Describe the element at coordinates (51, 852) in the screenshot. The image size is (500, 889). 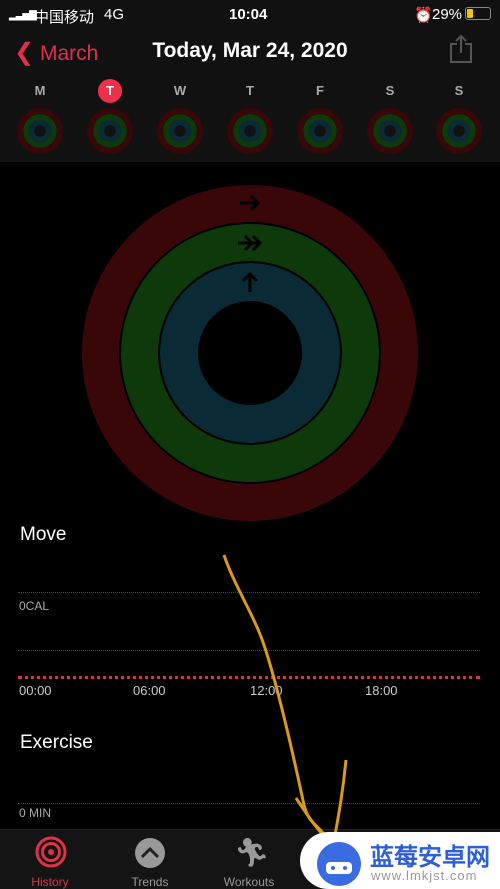
I see `history-icon` at that location.